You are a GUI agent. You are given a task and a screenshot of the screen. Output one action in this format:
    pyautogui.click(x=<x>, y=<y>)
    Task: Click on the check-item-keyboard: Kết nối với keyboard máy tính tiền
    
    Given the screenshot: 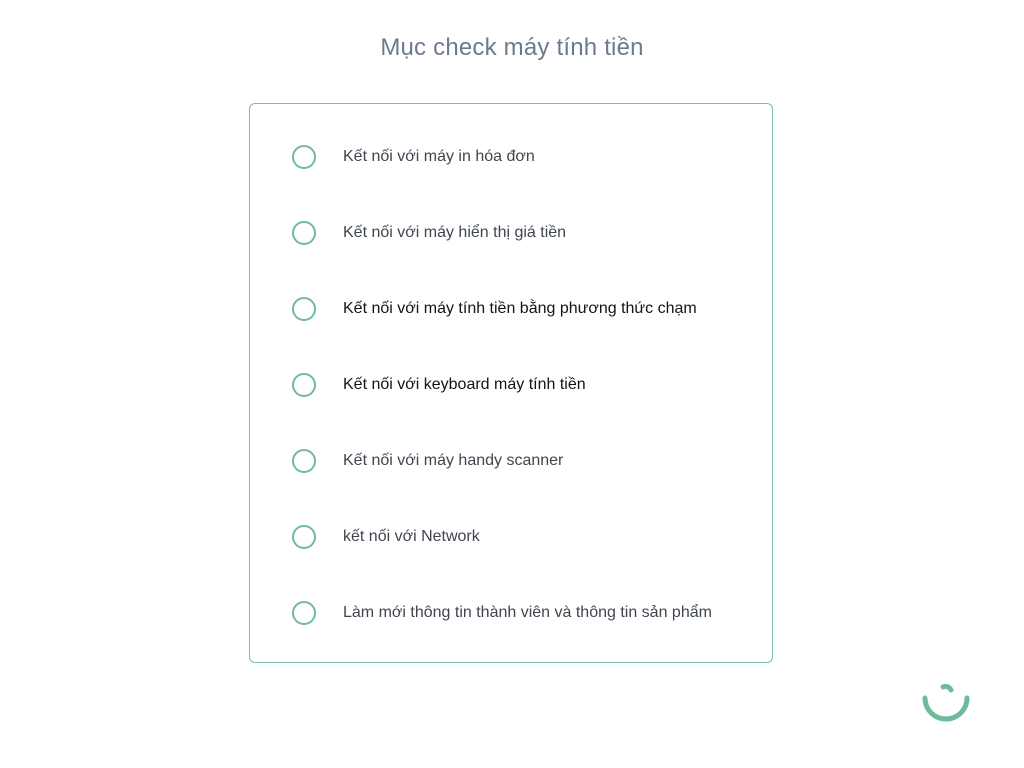 What is the action you would take?
    pyautogui.click(x=511, y=385)
    